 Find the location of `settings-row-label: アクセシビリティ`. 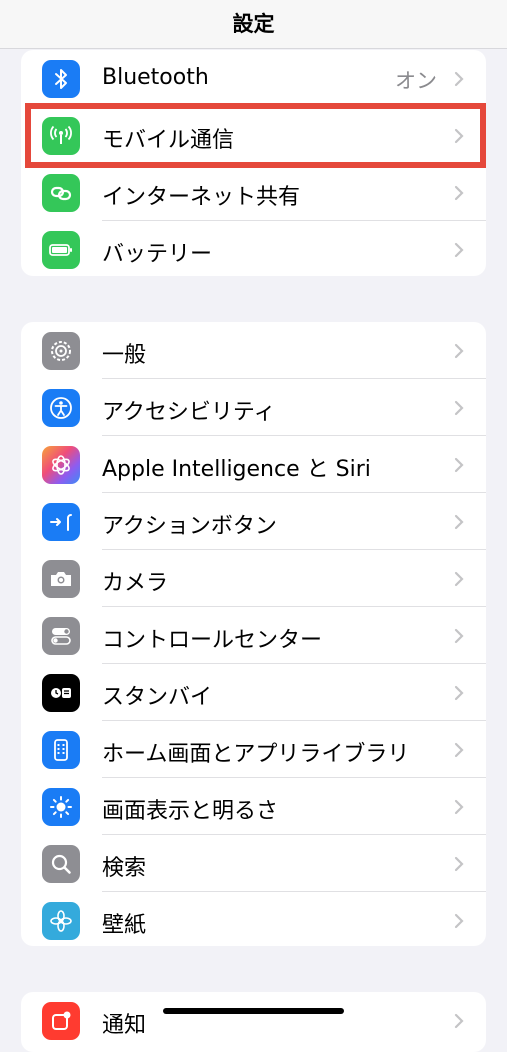

settings-row-label: アクセシビリティ is located at coordinates (189, 412).